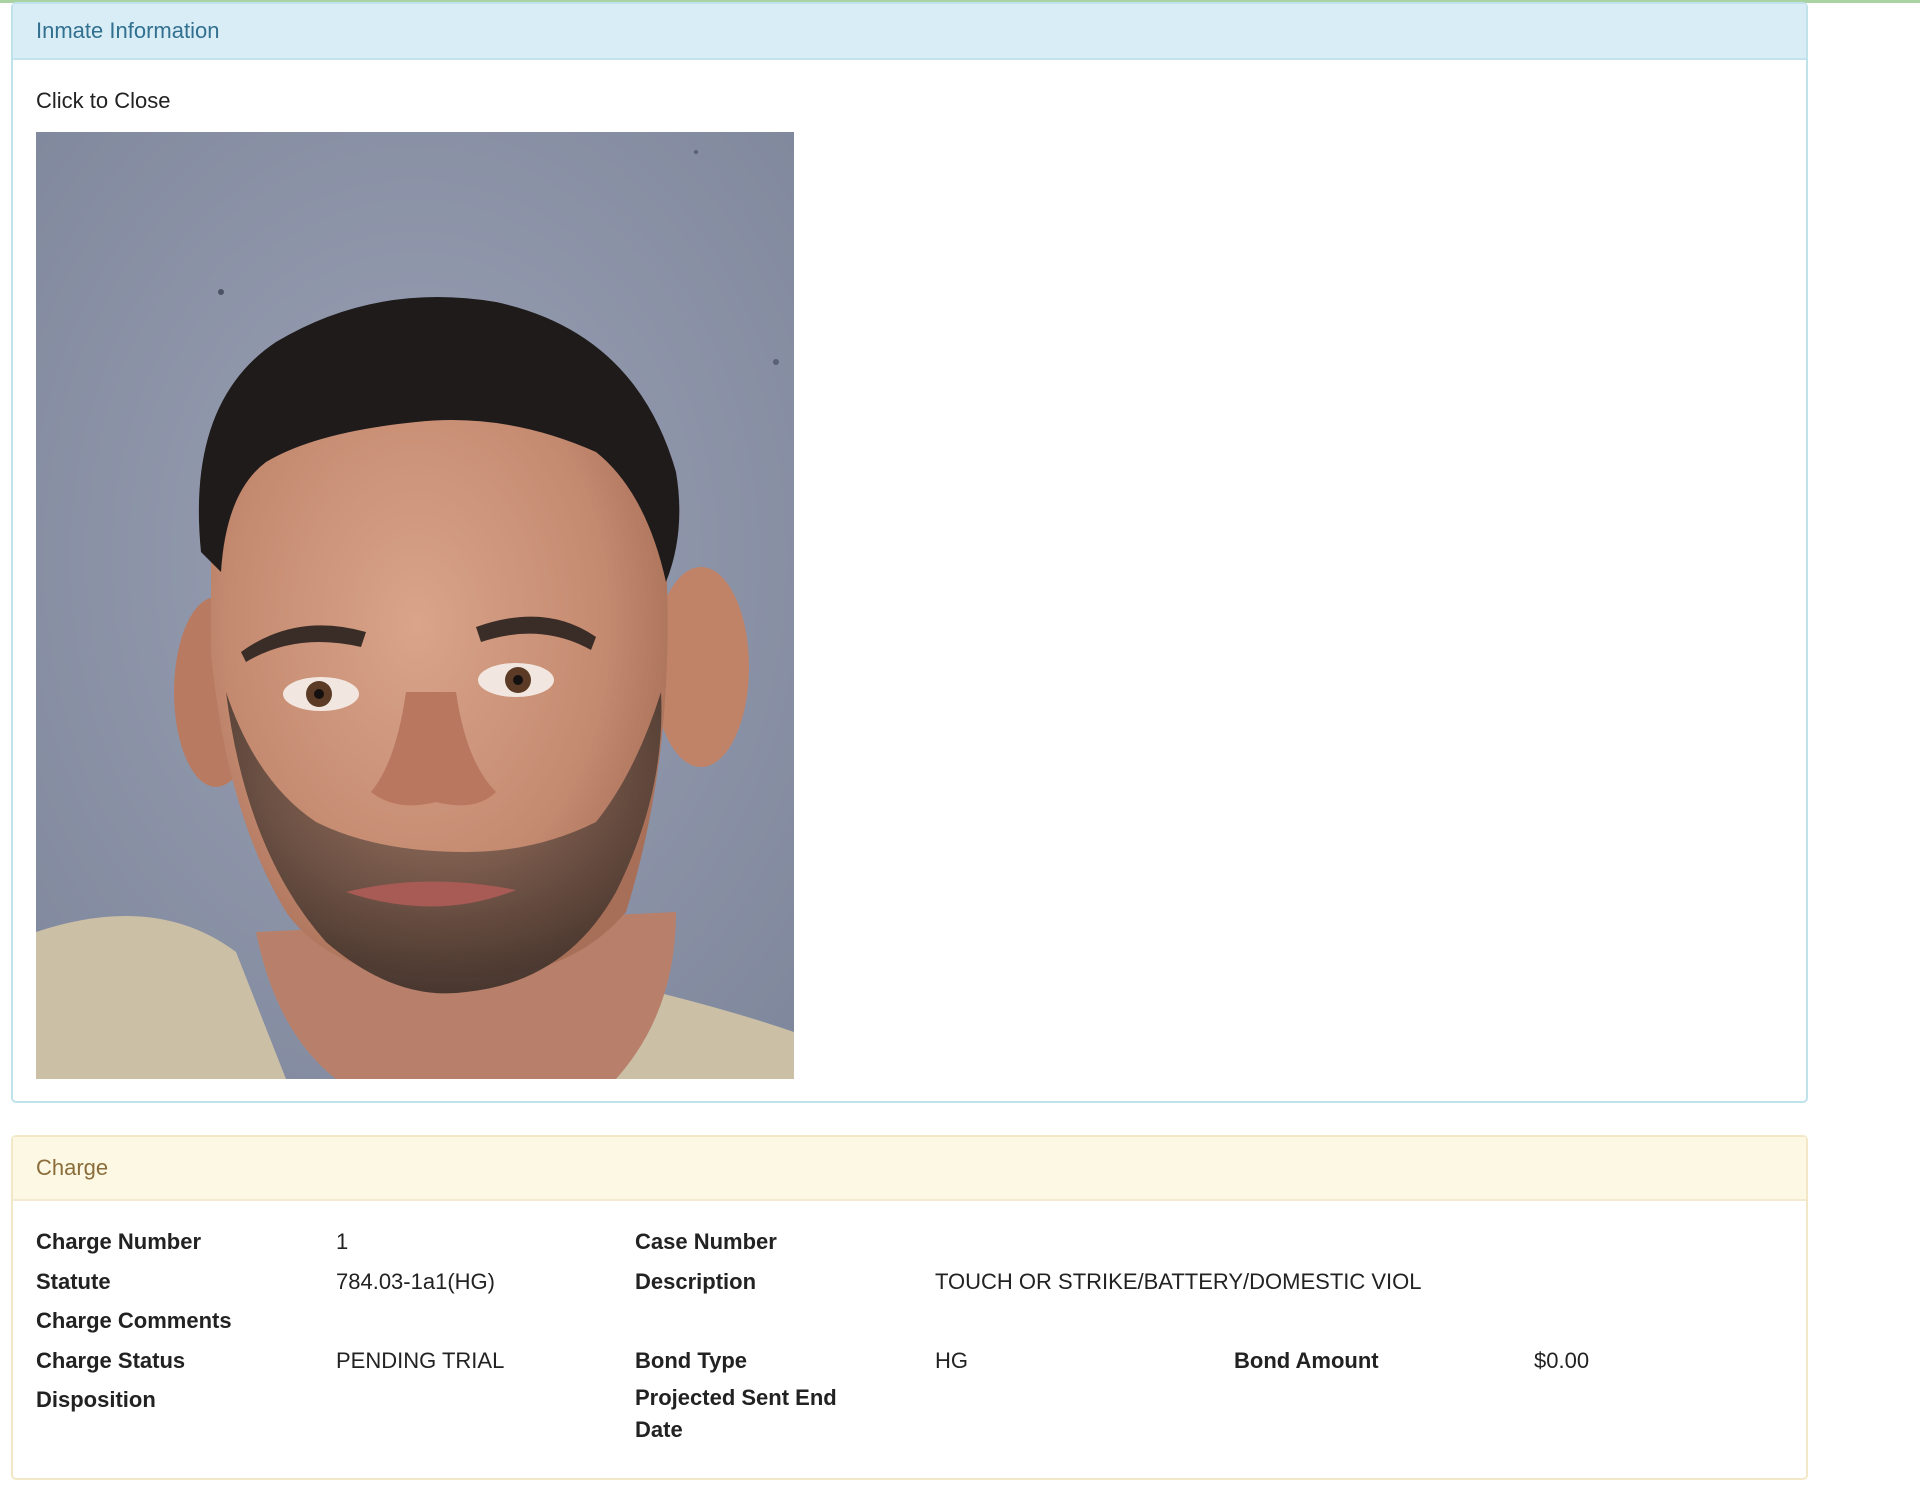 The image size is (1920, 1492). What do you see at coordinates (420, 1360) in the screenshot?
I see `charge-status-value: PENDING TRIAL` at bounding box center [420, 1360].